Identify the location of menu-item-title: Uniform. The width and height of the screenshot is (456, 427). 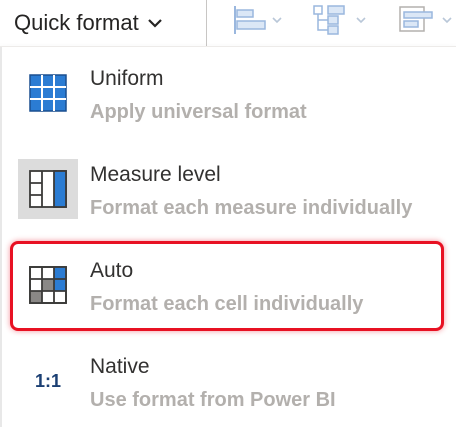
(127, 78).